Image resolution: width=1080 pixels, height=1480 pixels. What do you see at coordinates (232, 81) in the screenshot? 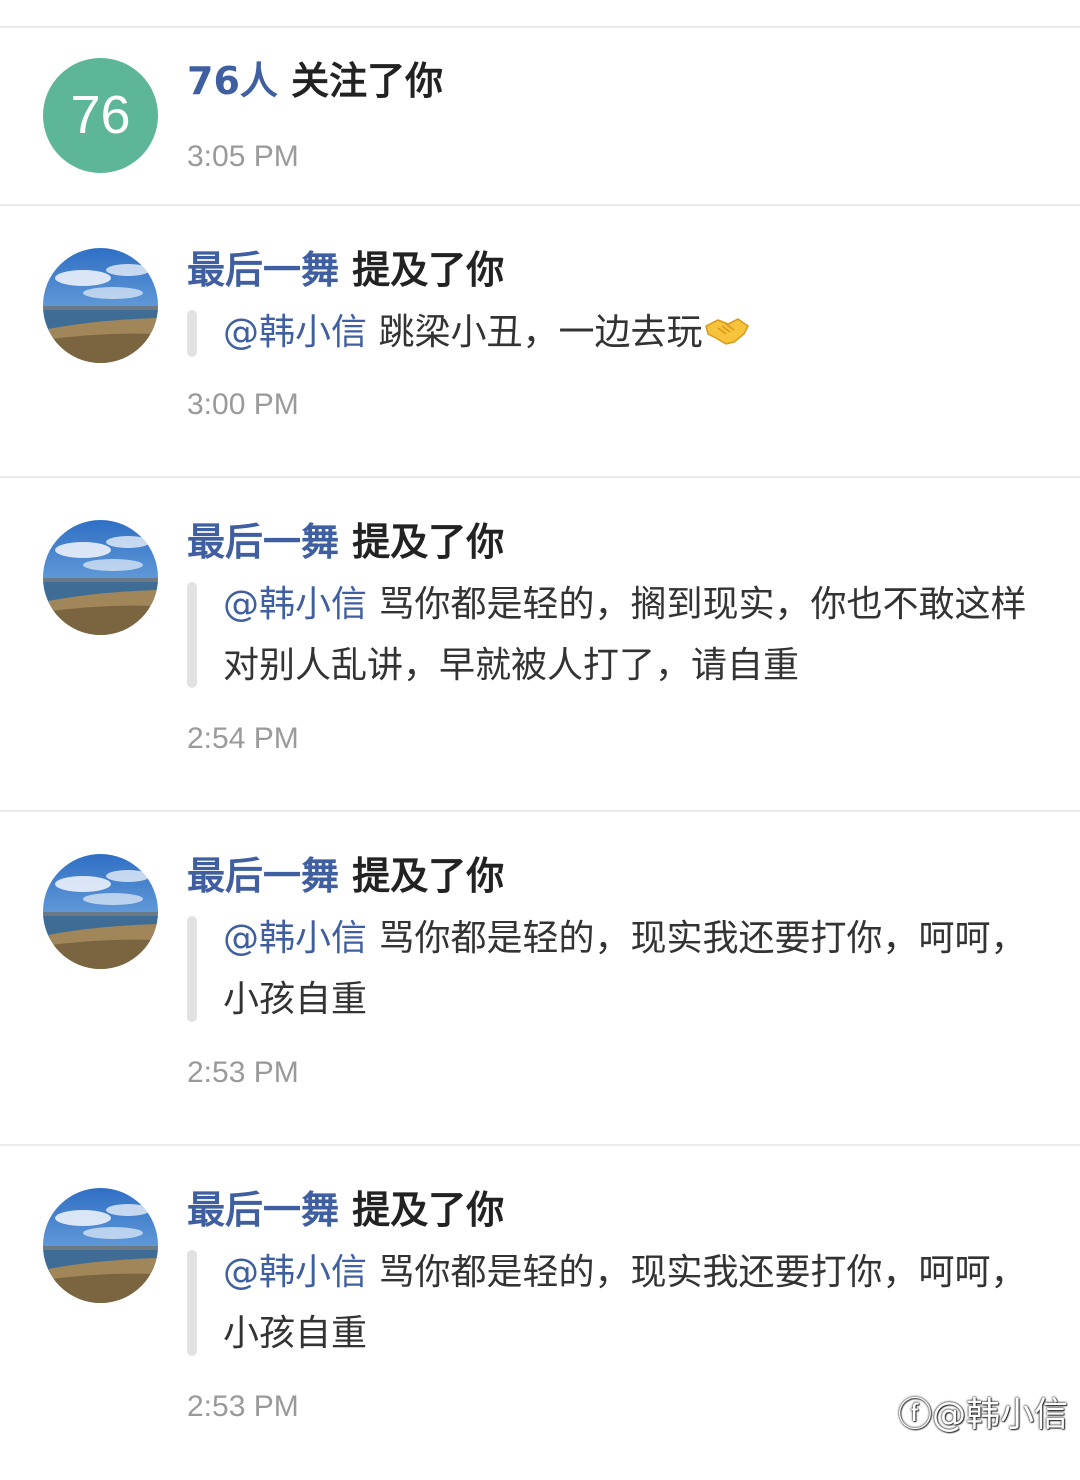
I see `actor-name: 76人` at bounding box center [232, 81].